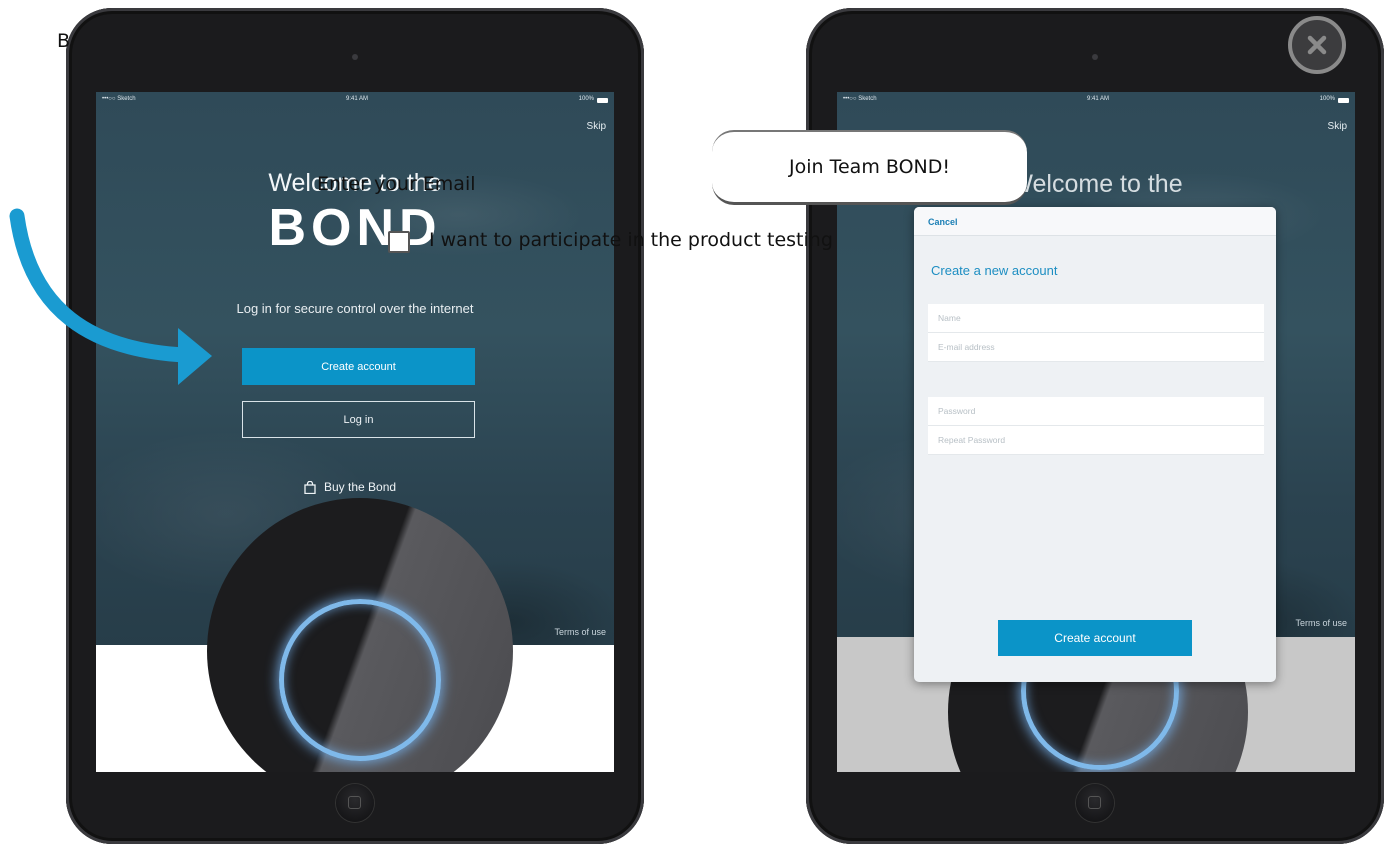 The height and width of the screenshot is (844, 1385). What do you see at coordinates (1096, 318) in the screenshot?
I see `name-field: Name` at bounding box center [1096, 318].